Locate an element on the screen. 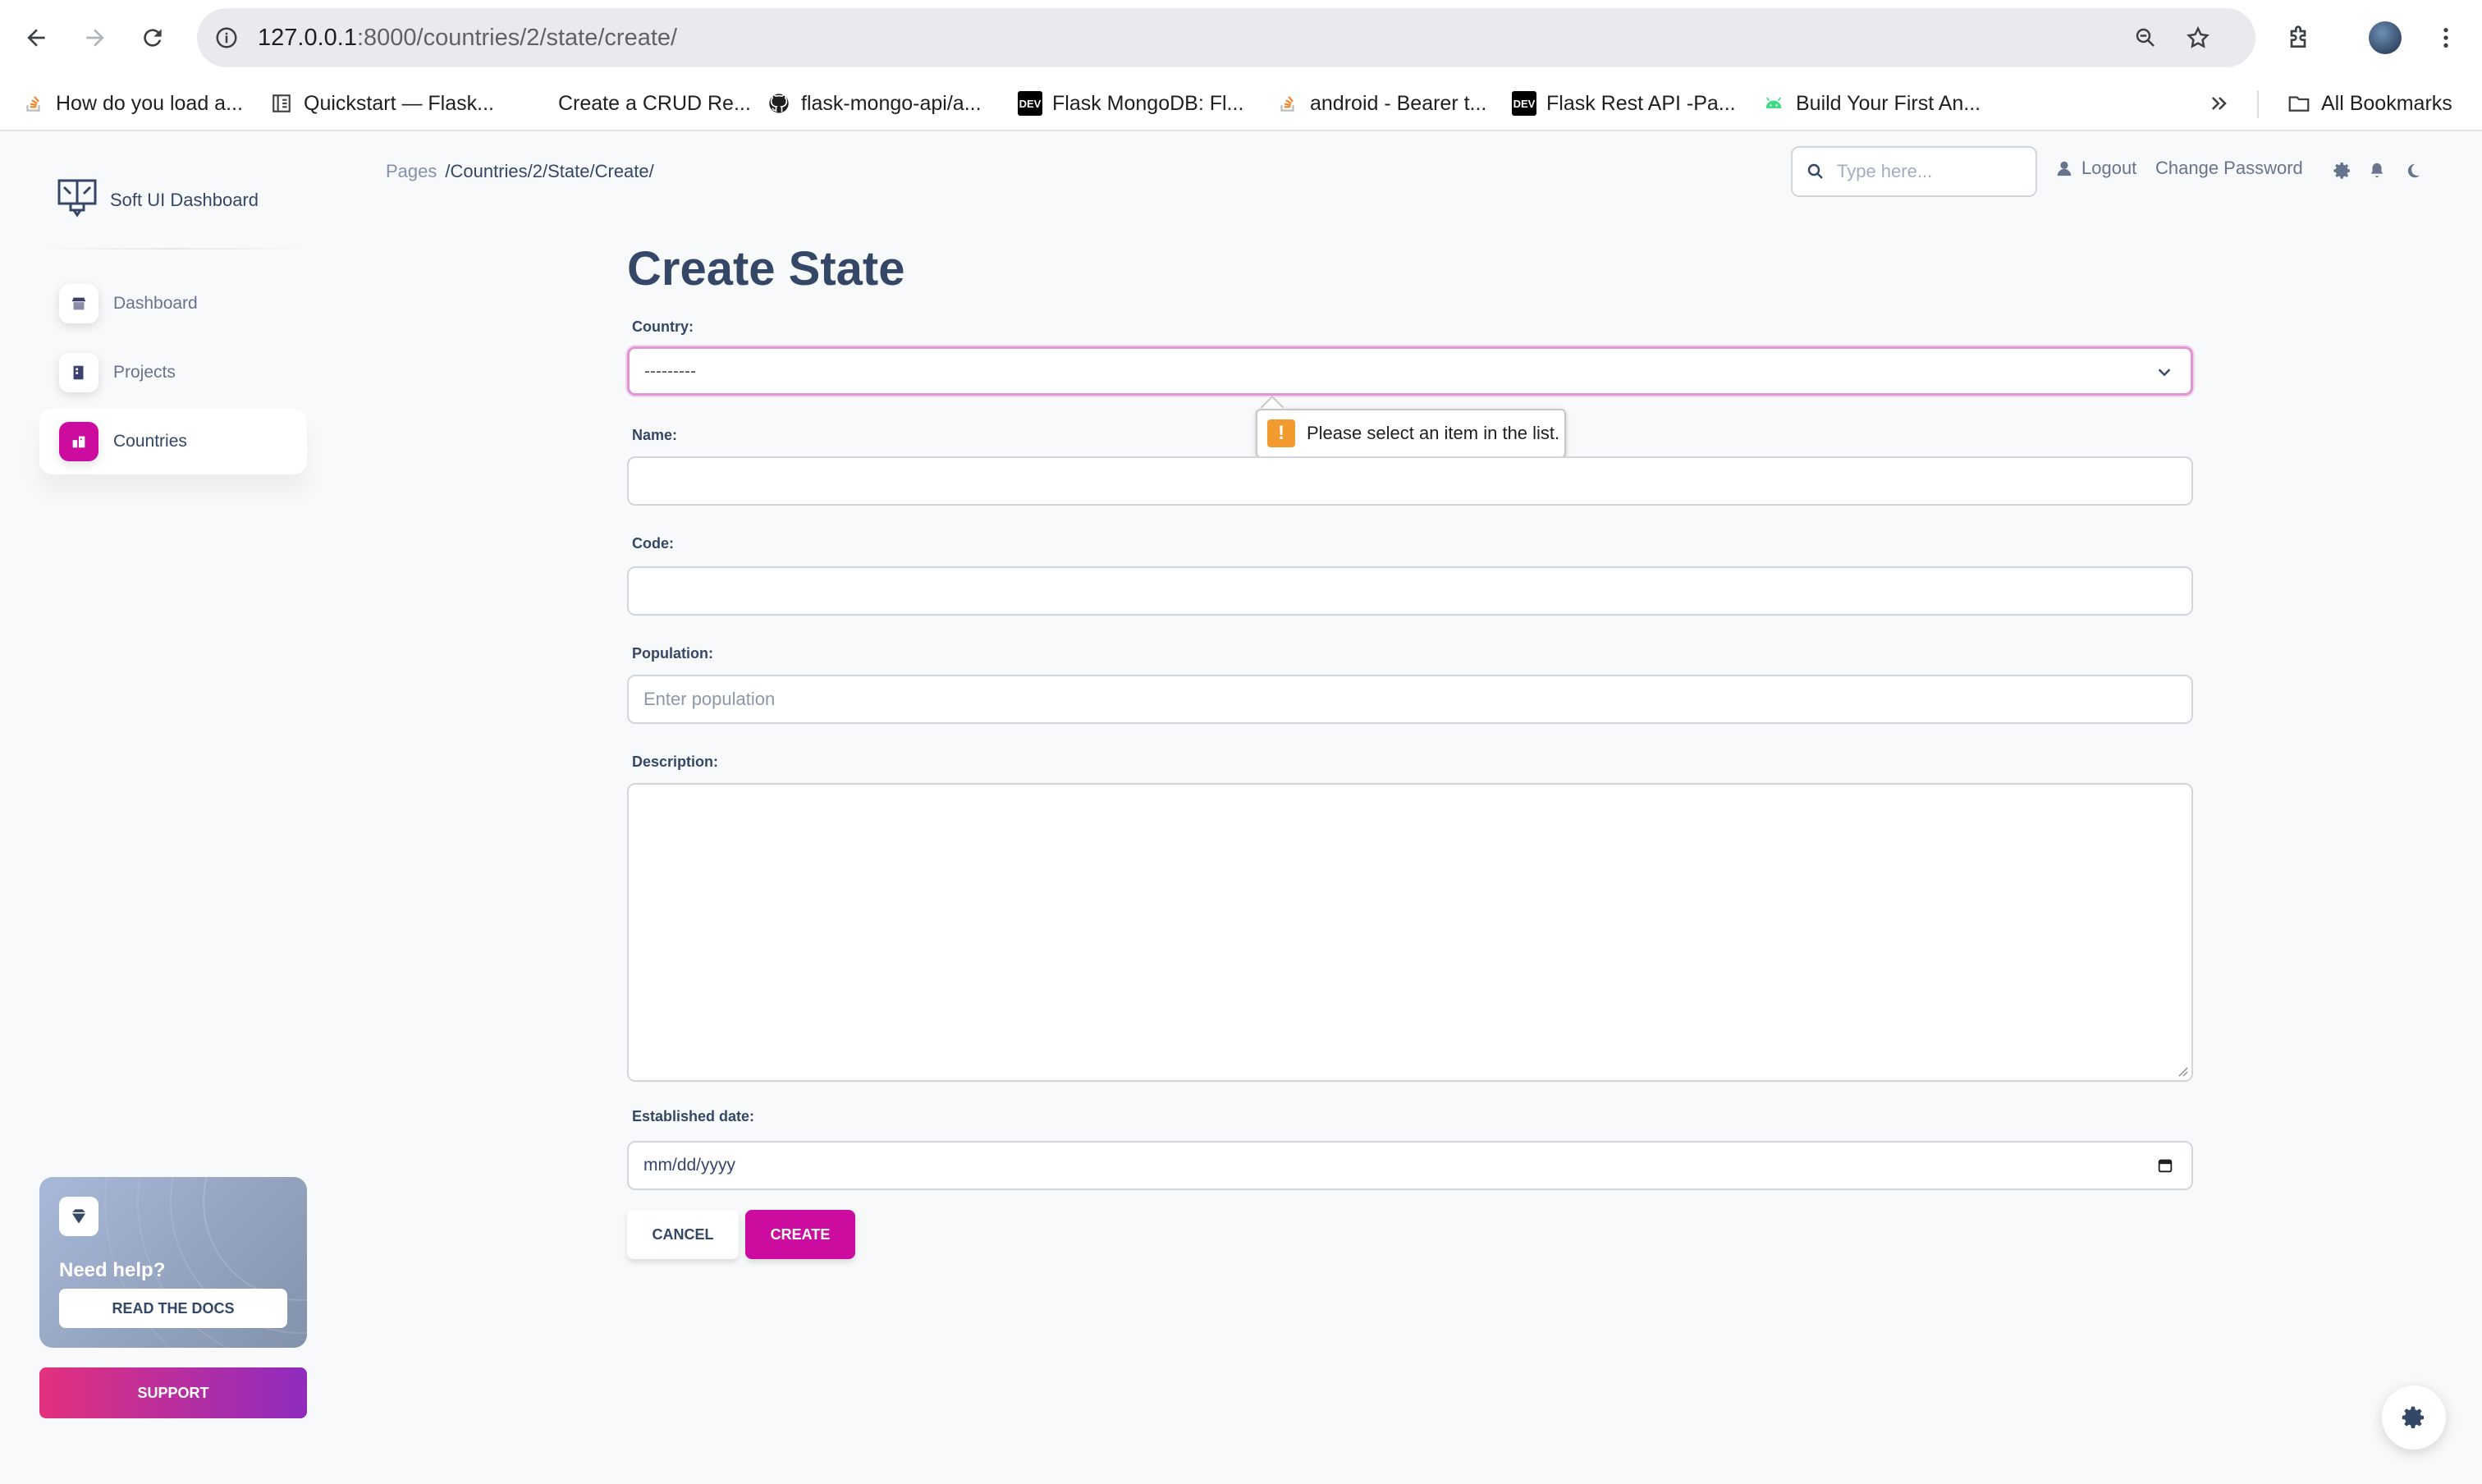 Image resolution: width=2482 pixels, height=1484 pixels. bookmark-label: Flask MongoDB is located at coordinates (1148, 103).